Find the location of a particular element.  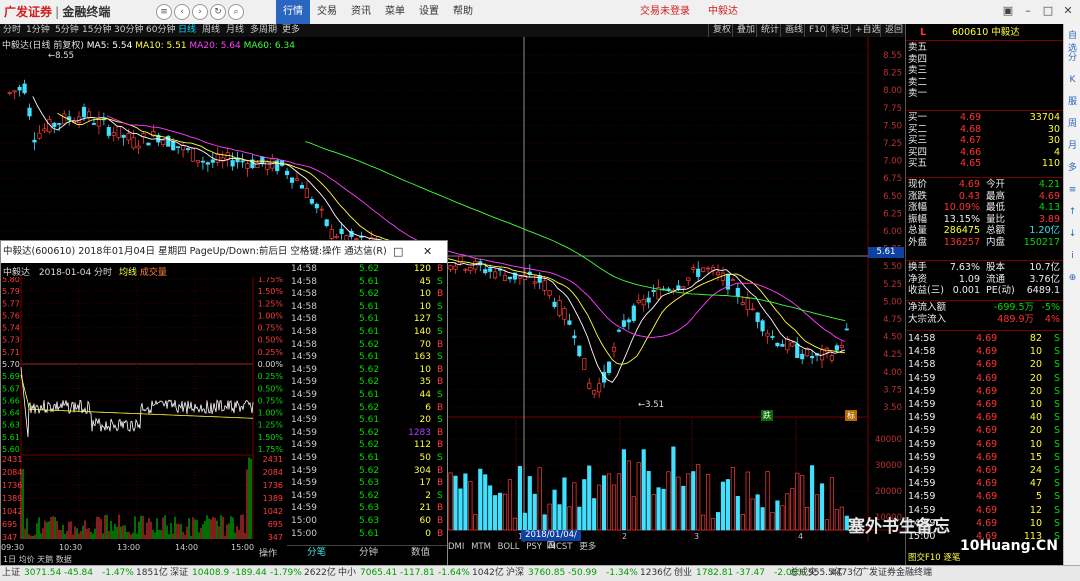

period-weekly: 周线 is located at coordinates (211, 30).